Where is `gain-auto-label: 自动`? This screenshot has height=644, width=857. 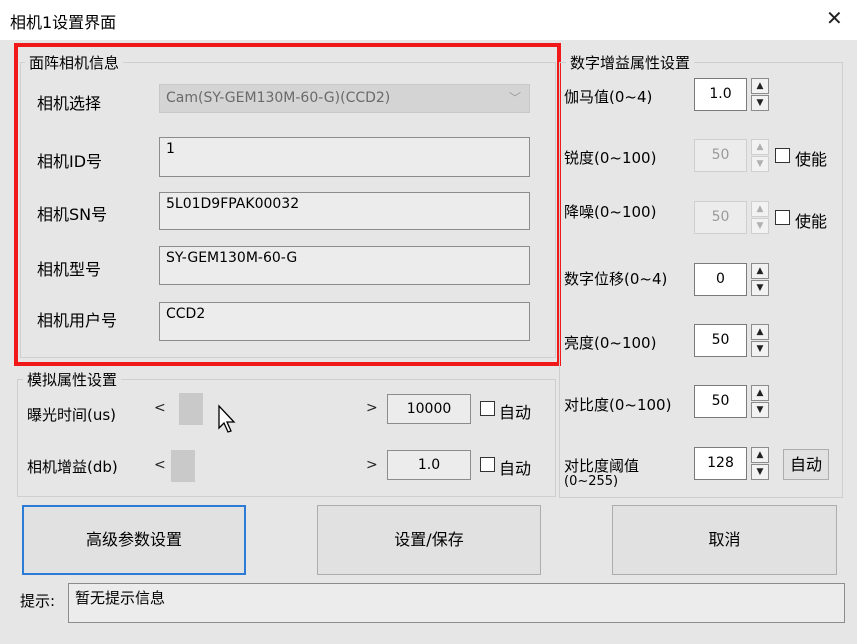
gain-auto-label: 自动 is located at coordinates (515, 468).